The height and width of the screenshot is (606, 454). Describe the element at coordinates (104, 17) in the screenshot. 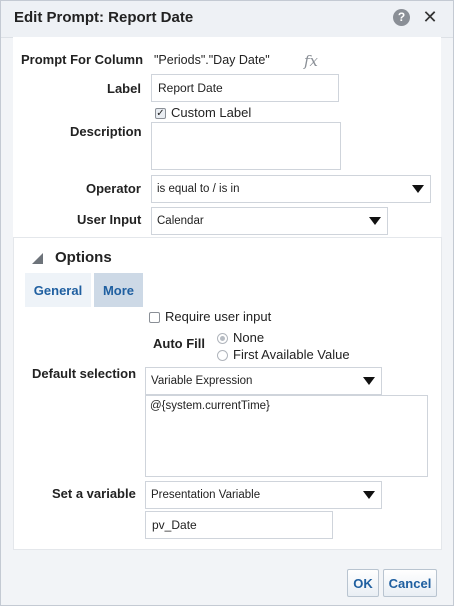

I see `dialog-title: Edit Prompt: Report Date` at that location.